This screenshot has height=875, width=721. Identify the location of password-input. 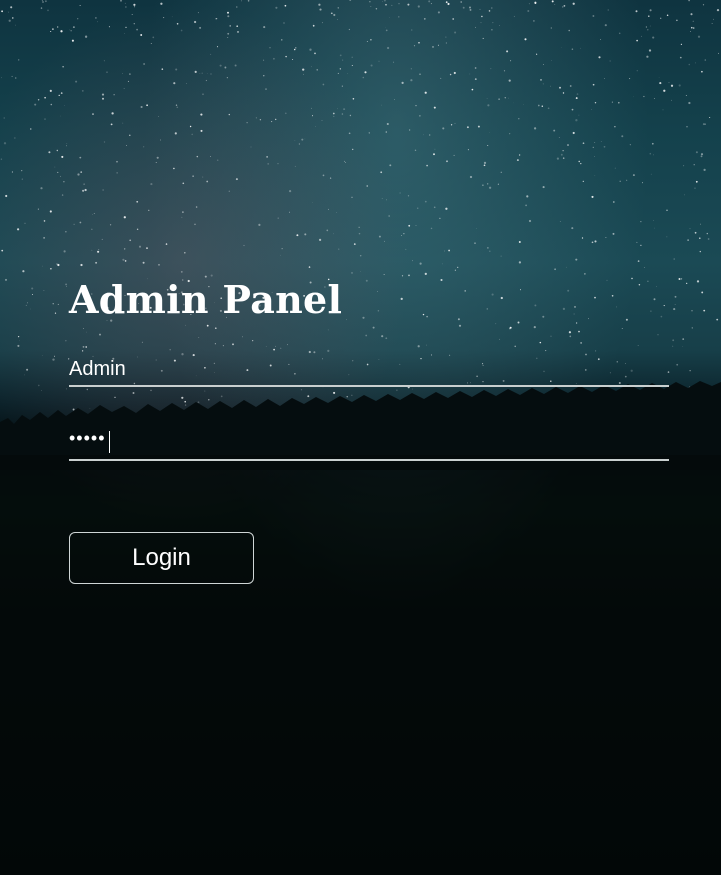
(369, 438).